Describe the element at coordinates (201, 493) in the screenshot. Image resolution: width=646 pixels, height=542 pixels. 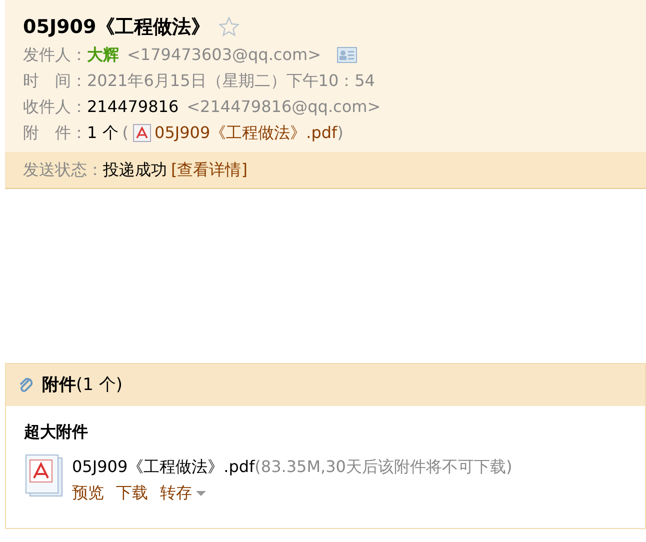
I see `caret-icon` at that location.